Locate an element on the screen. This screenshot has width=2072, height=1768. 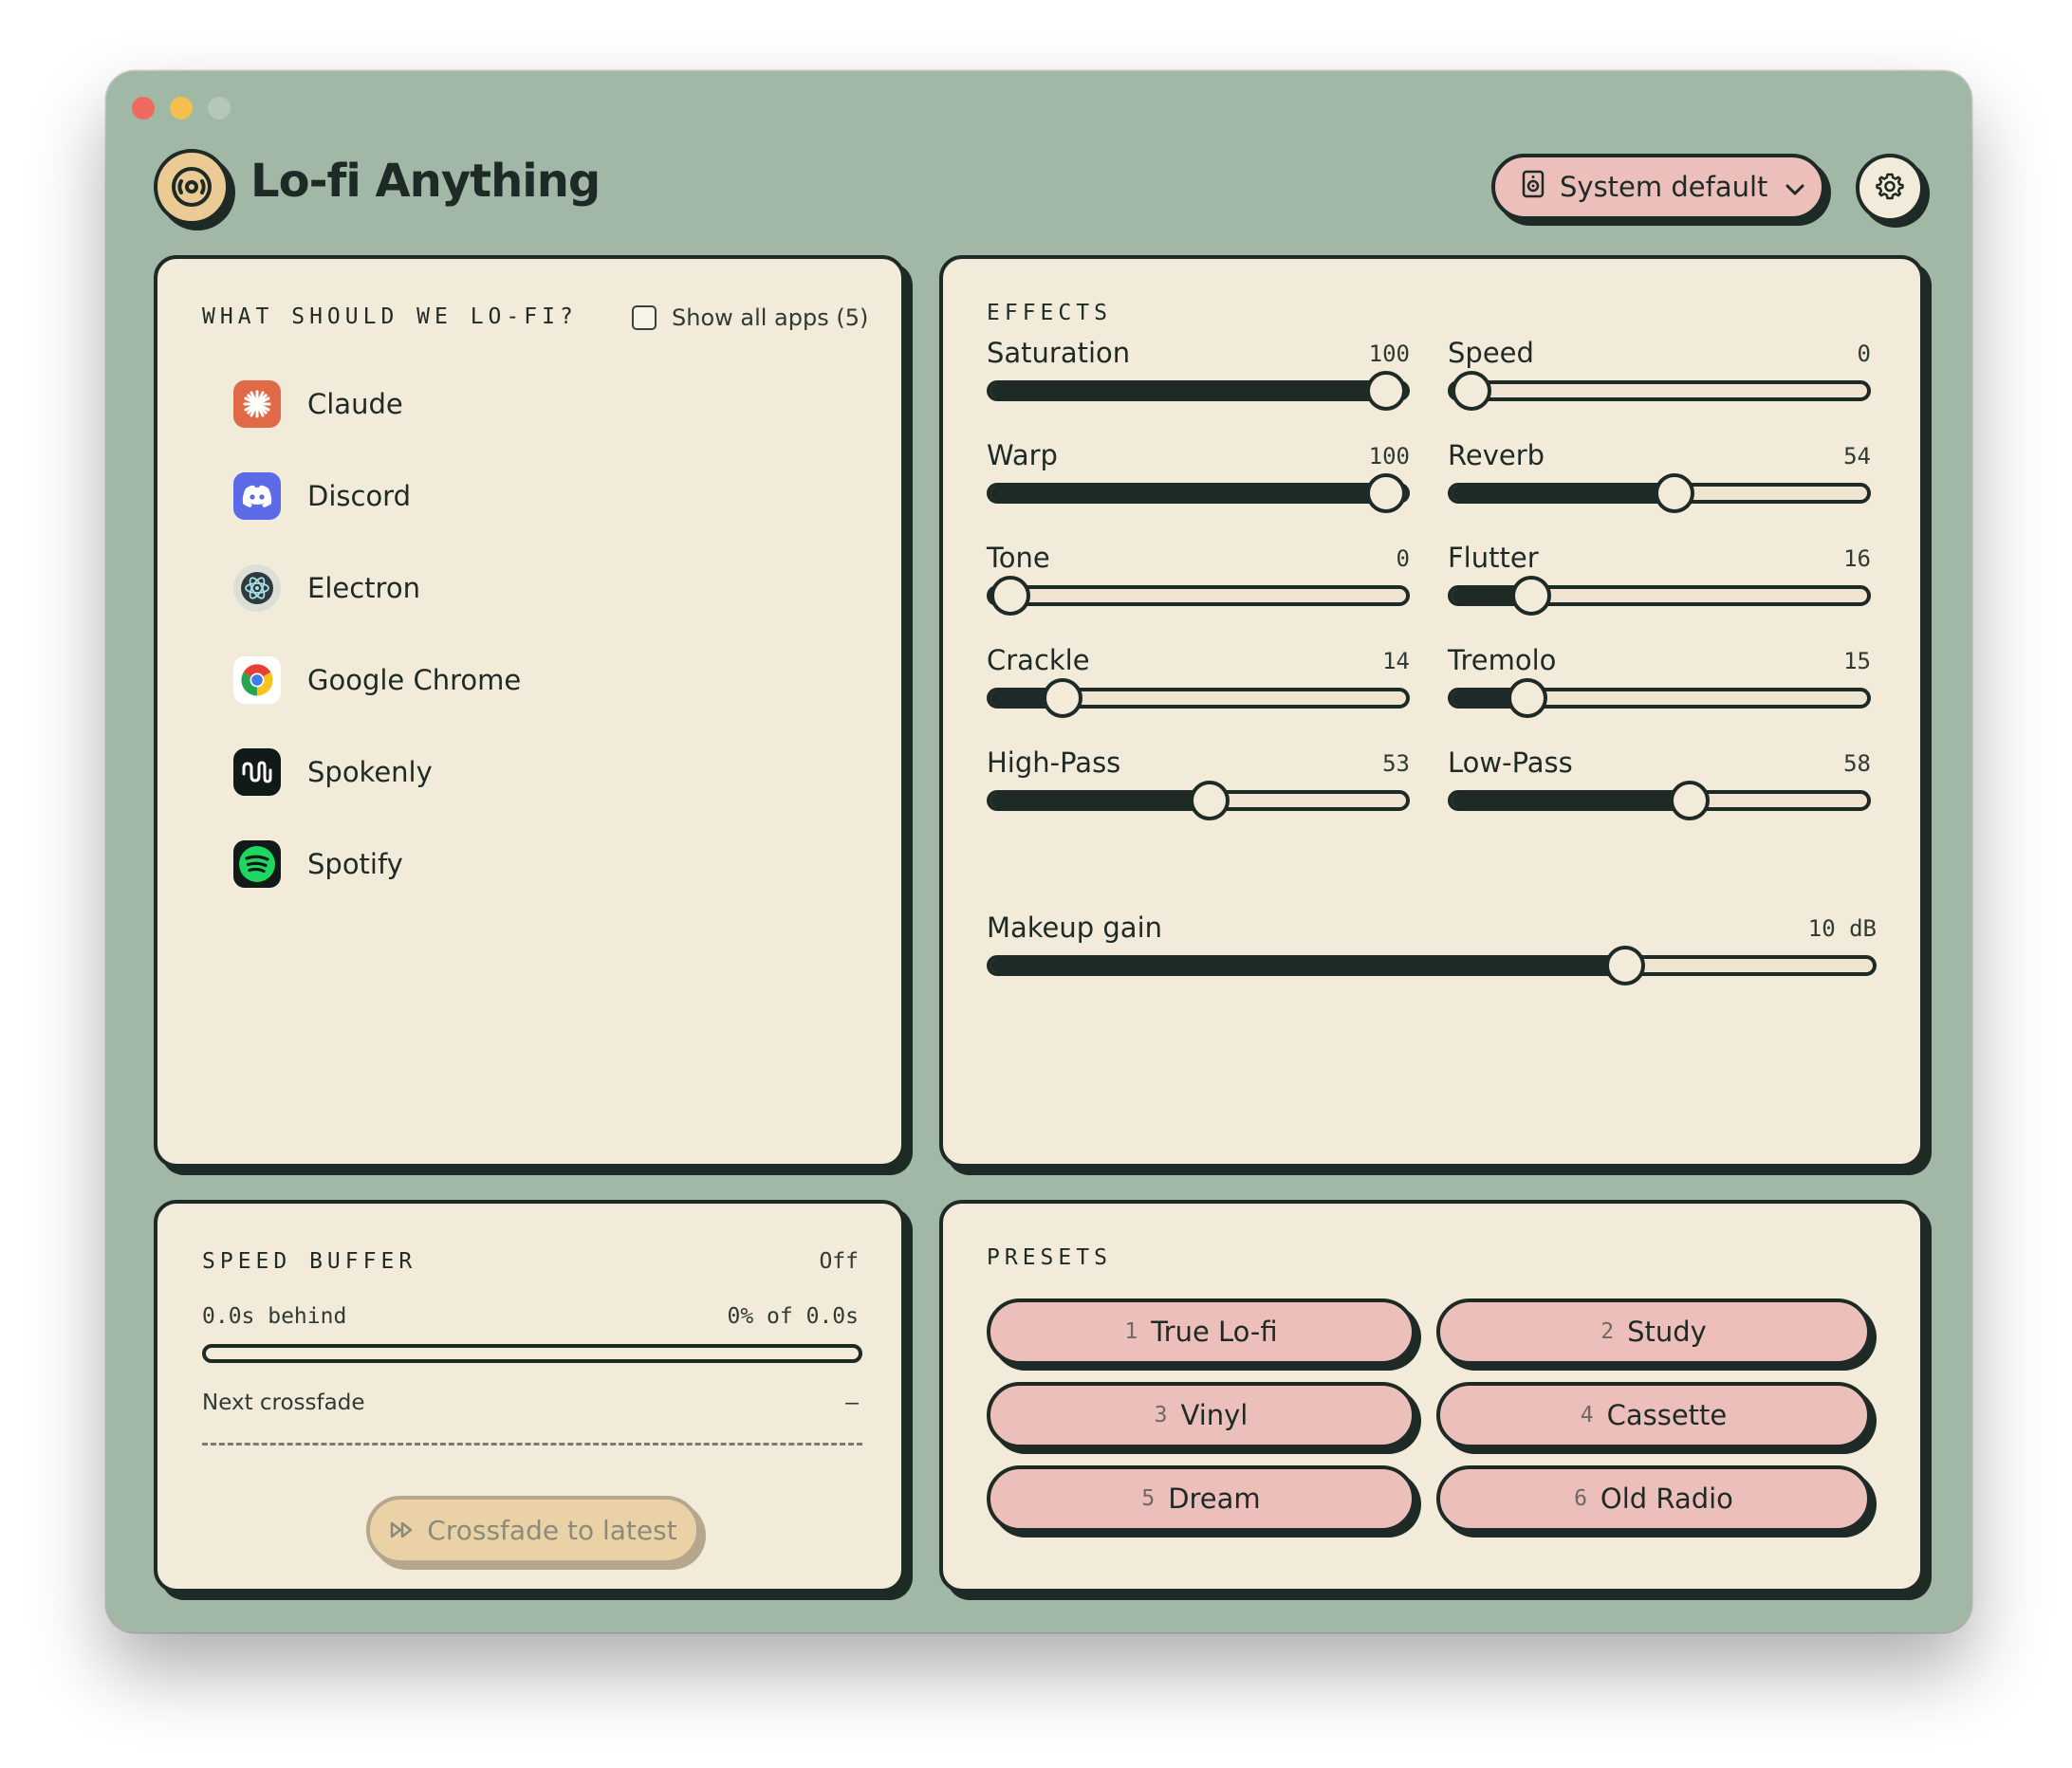
flutter-slider is located at coordinates (1659, 596).